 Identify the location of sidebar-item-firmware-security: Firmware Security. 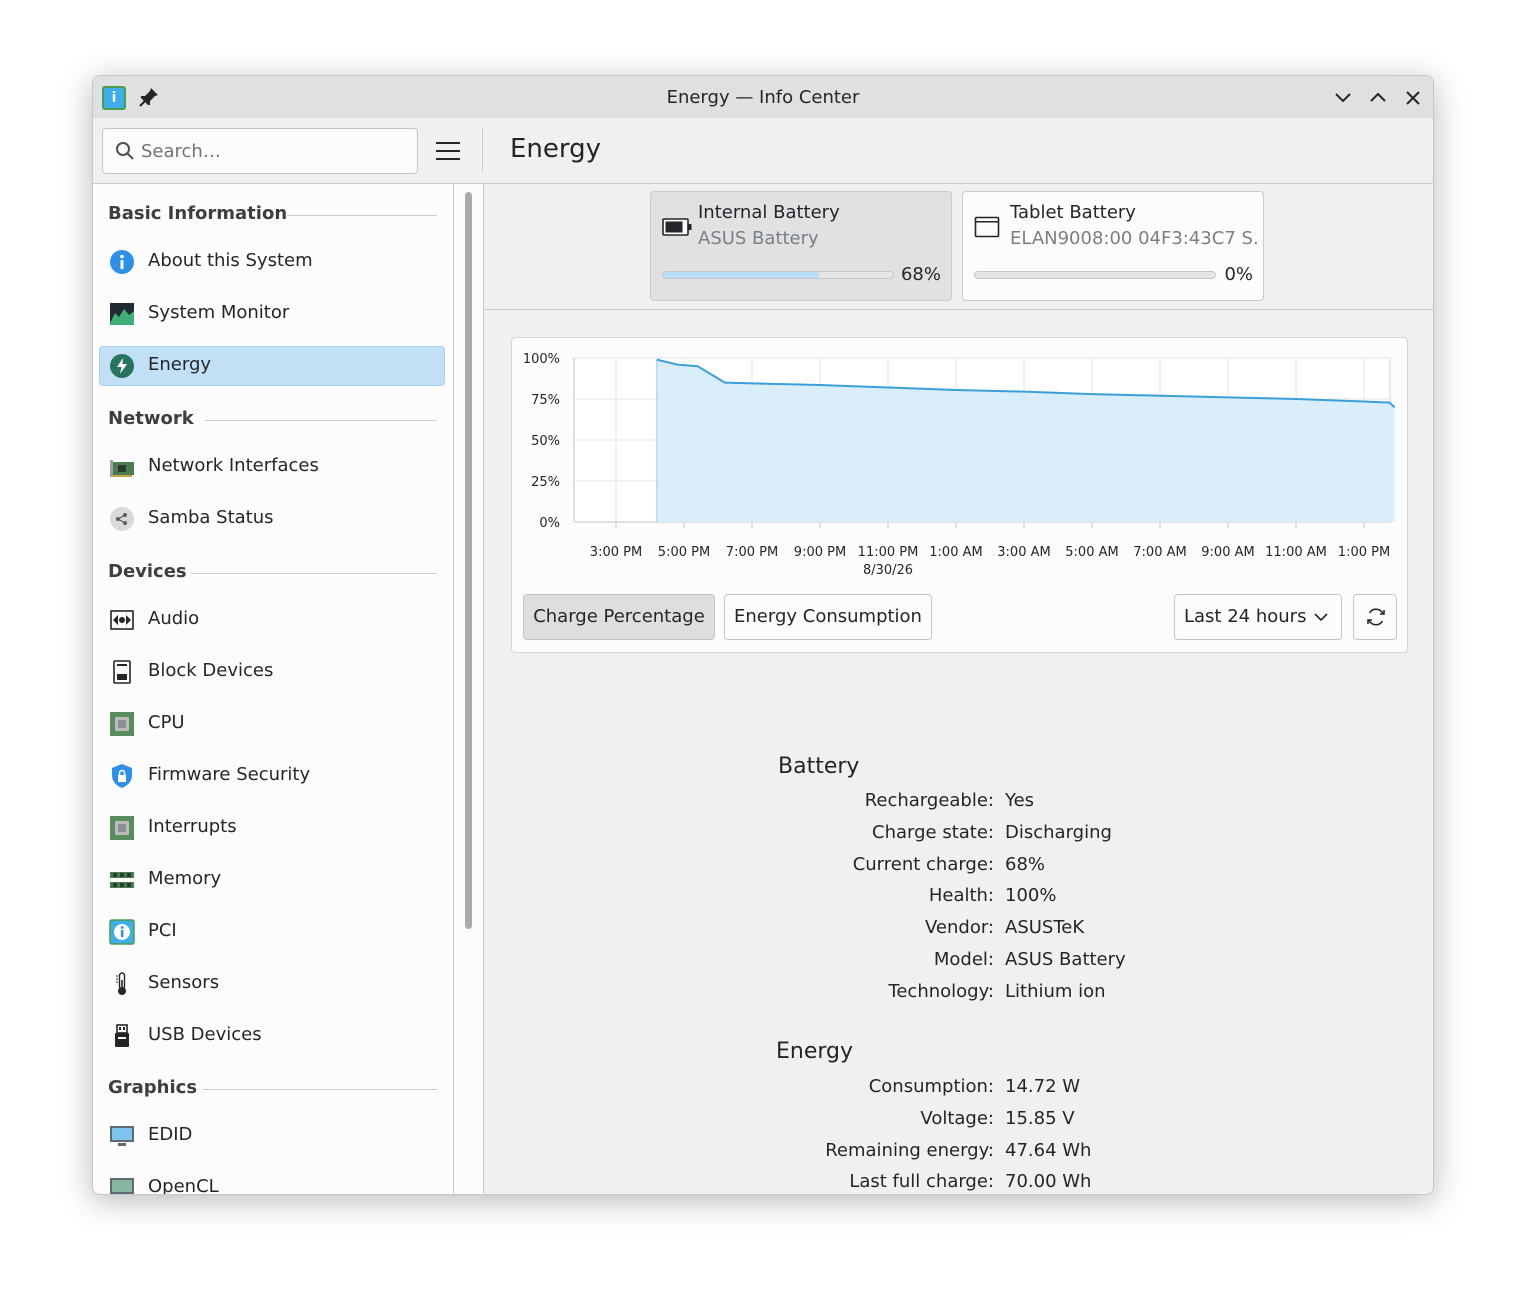
(272, 776).